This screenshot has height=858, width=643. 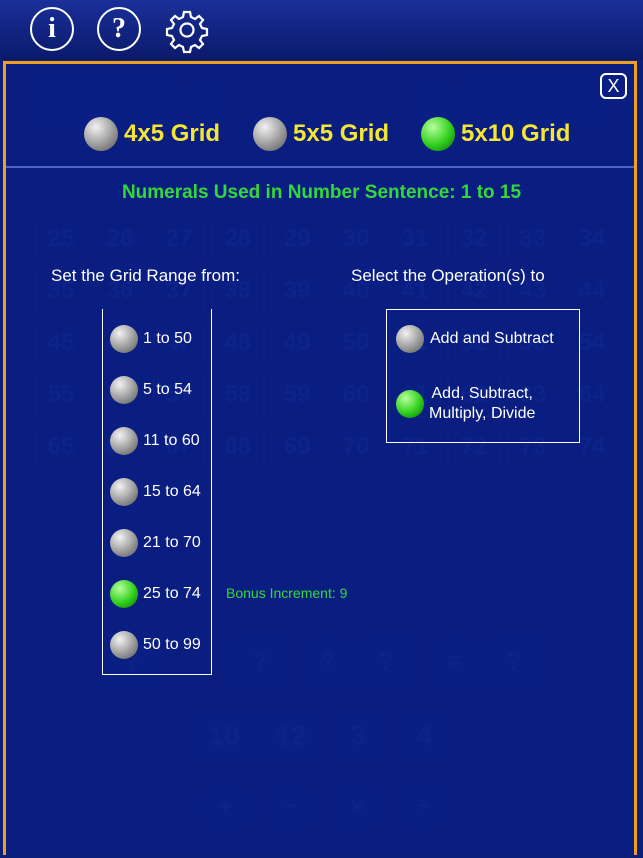 What do you see at coordinates (187, 30) in the screenshot?
I see `gear-icon` at bounding box center [187, 30].